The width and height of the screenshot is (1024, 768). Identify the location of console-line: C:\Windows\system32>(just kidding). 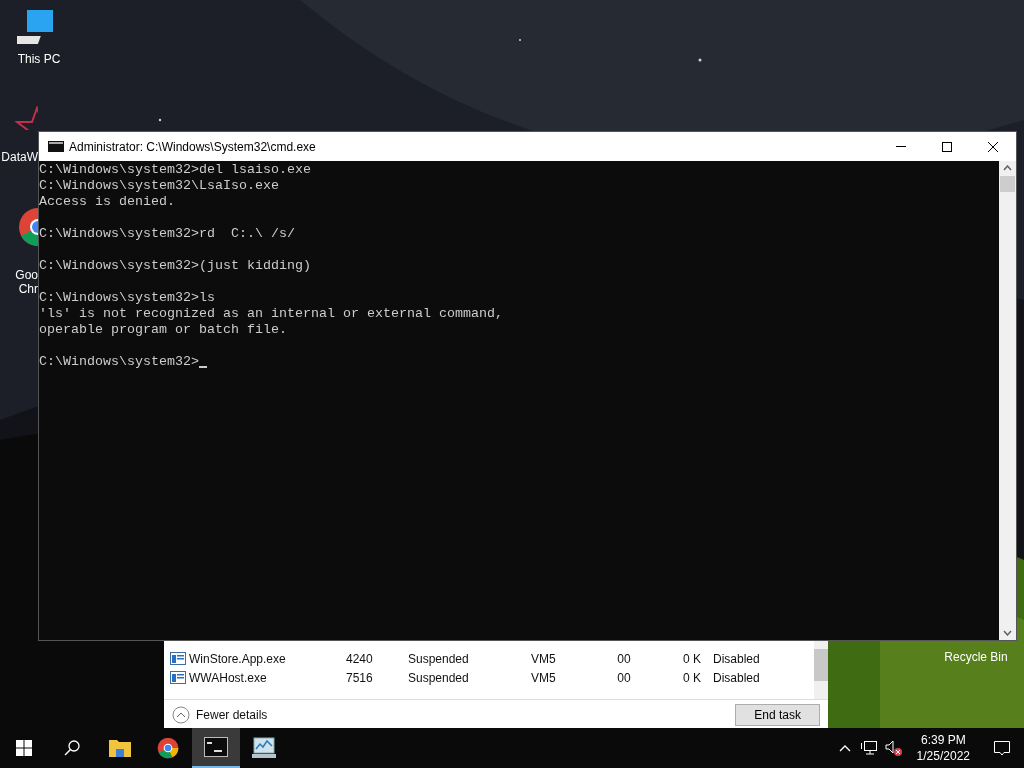
(175, 266).